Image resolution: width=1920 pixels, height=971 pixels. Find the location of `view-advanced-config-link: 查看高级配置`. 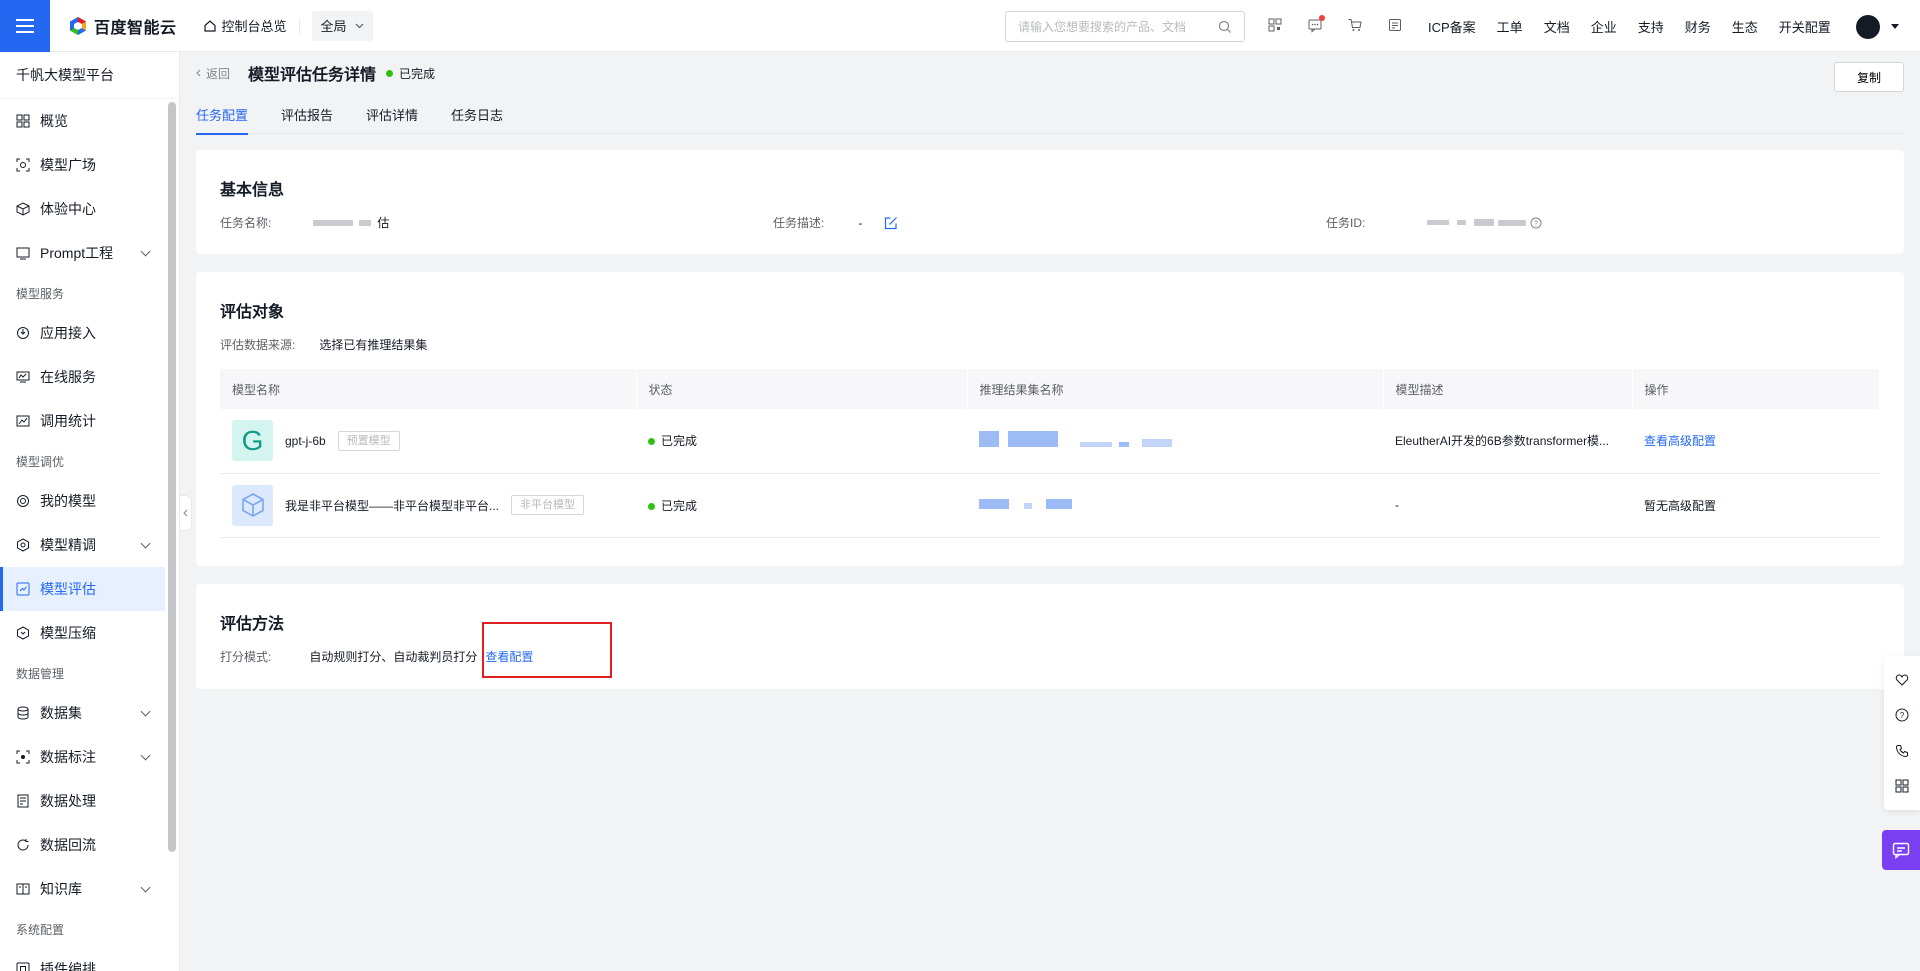

view-advanced-config-link: 查看高级配置 is located at coordinates (1680, 441).